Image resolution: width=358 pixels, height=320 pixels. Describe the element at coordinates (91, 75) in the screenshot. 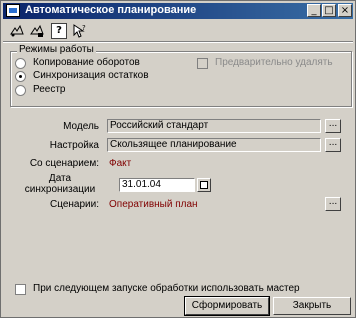

I see `radio-sync-balances-label: Синхронизация остатков` at that location.